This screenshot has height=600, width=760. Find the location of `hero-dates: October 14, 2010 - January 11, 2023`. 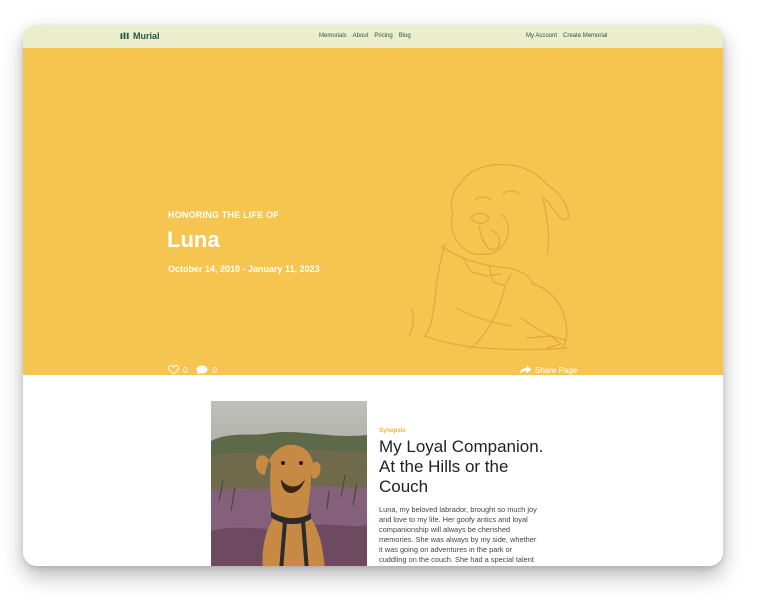

hero-dates: October 14, 2010 - January 11, 2023 is located at coordinates (244, 269).